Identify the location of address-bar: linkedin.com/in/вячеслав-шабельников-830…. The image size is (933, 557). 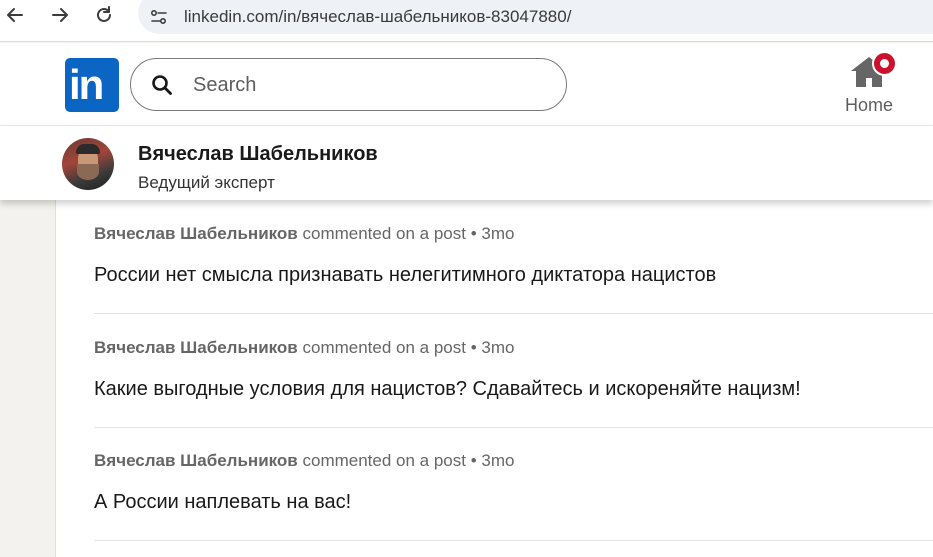
(535, 17).